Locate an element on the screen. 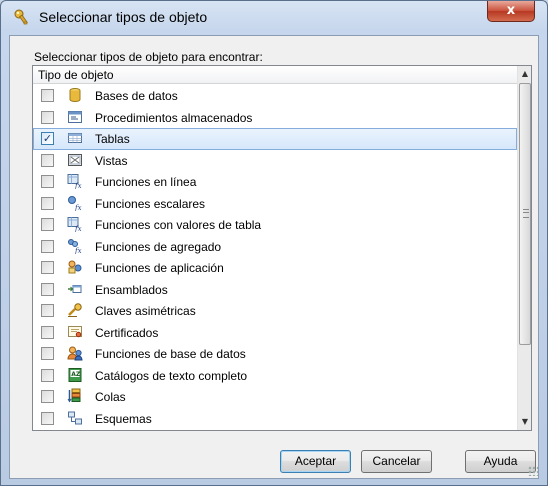  list-item: Ensamblados is located at coordinates (275, 290).